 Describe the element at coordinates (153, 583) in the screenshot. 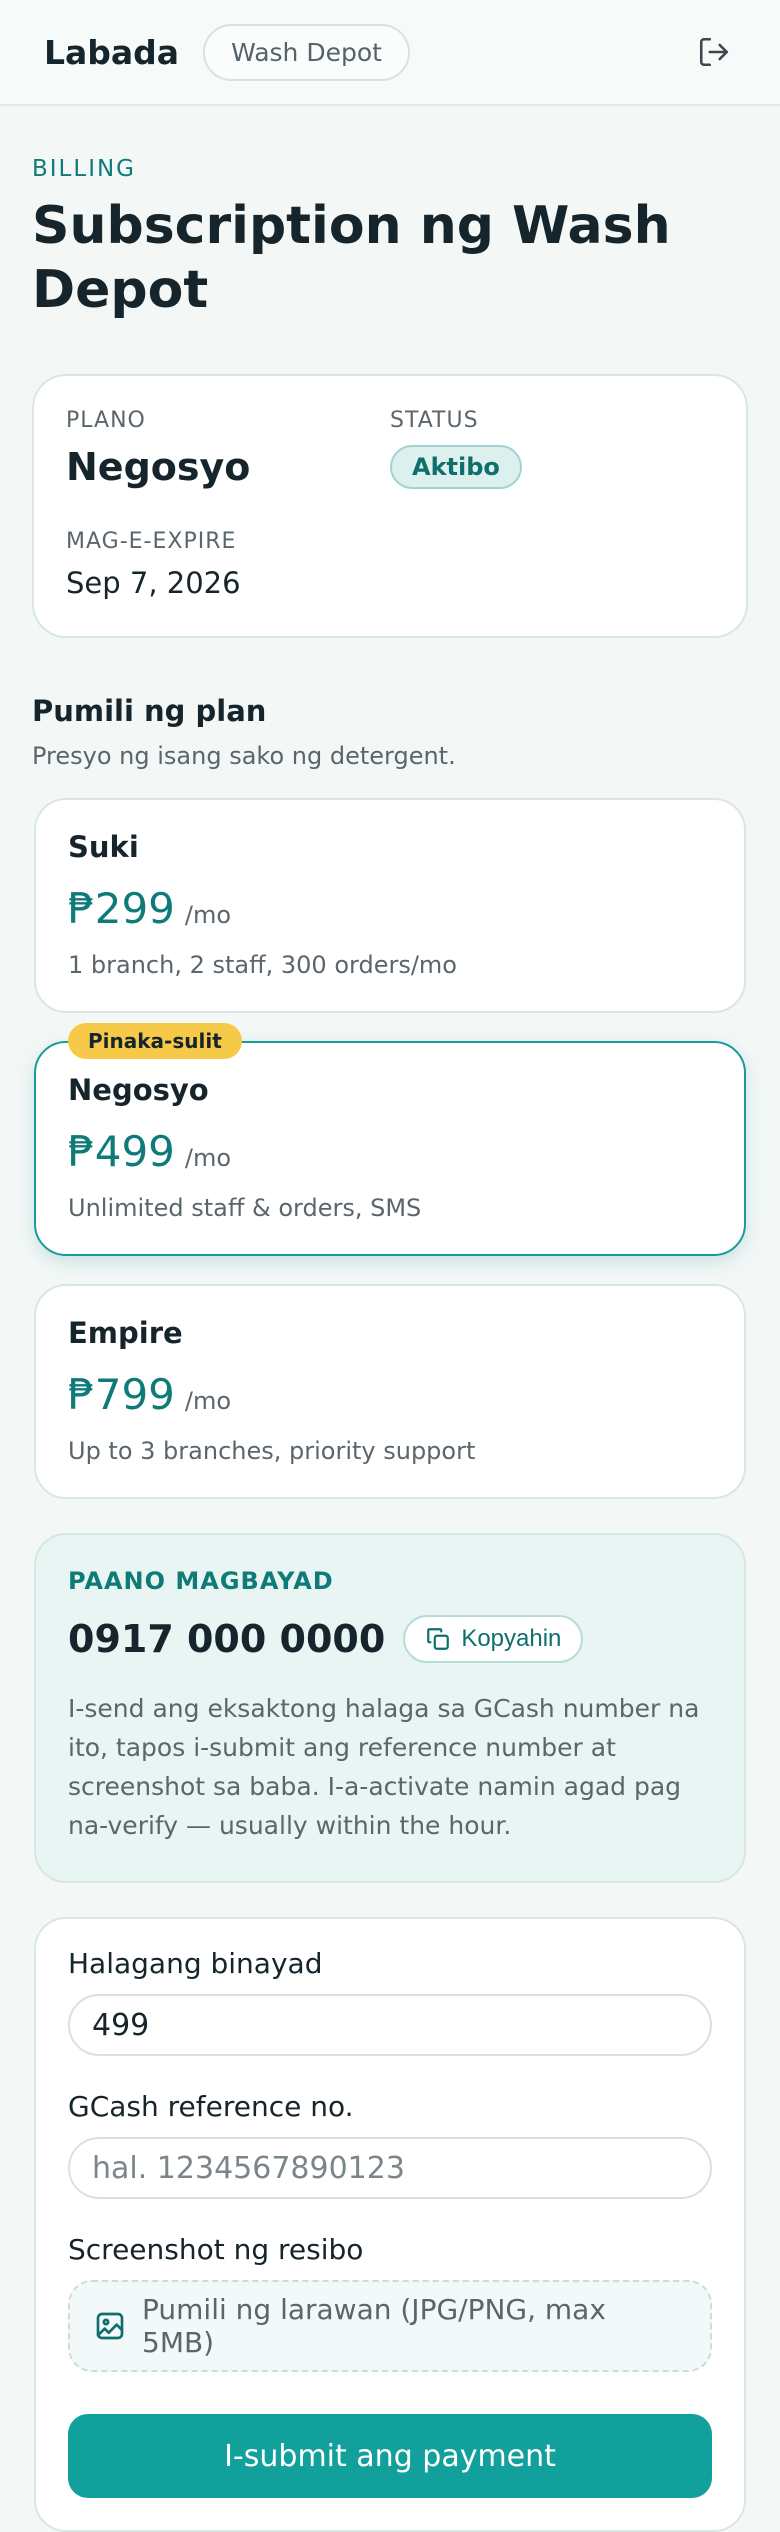

I see `expire-date: Sep 7, 2026` at that location.